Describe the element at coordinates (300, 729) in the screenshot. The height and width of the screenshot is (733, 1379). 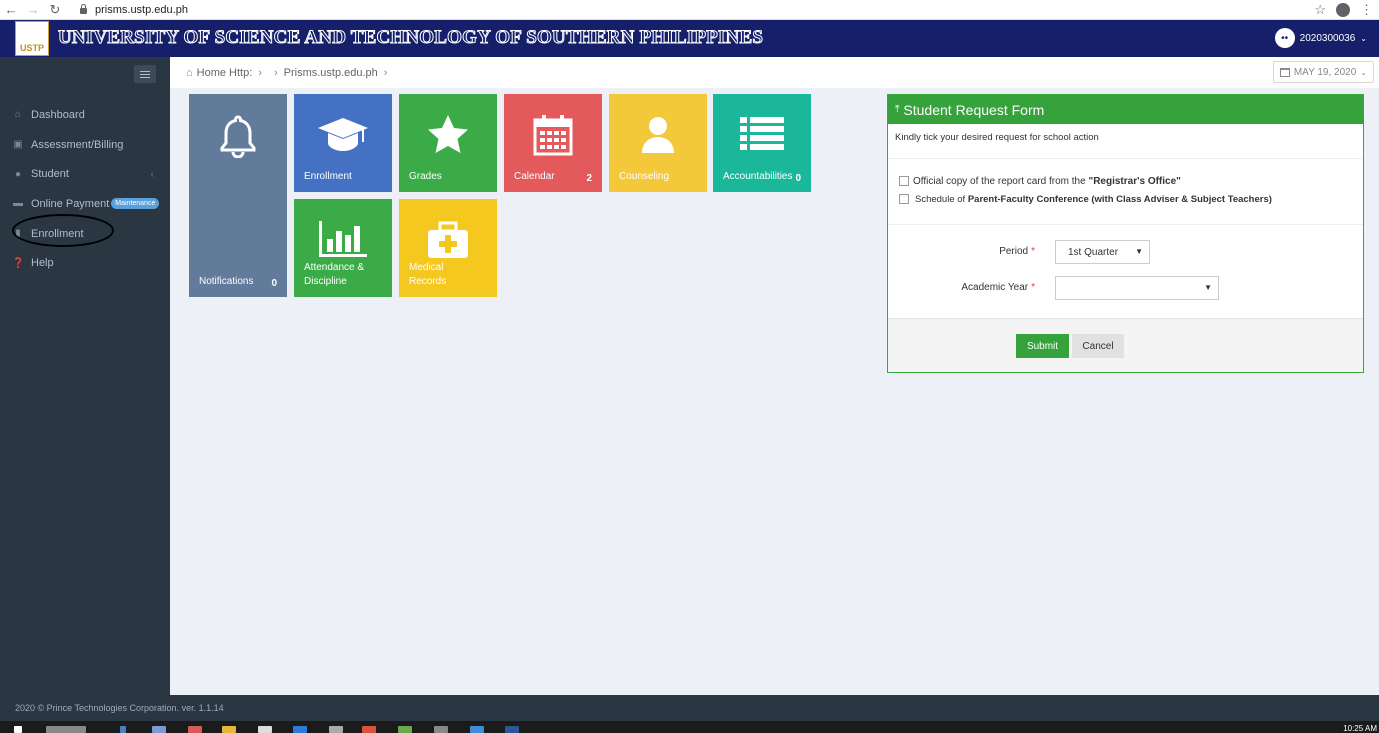
I see `edge-icon` at that location.